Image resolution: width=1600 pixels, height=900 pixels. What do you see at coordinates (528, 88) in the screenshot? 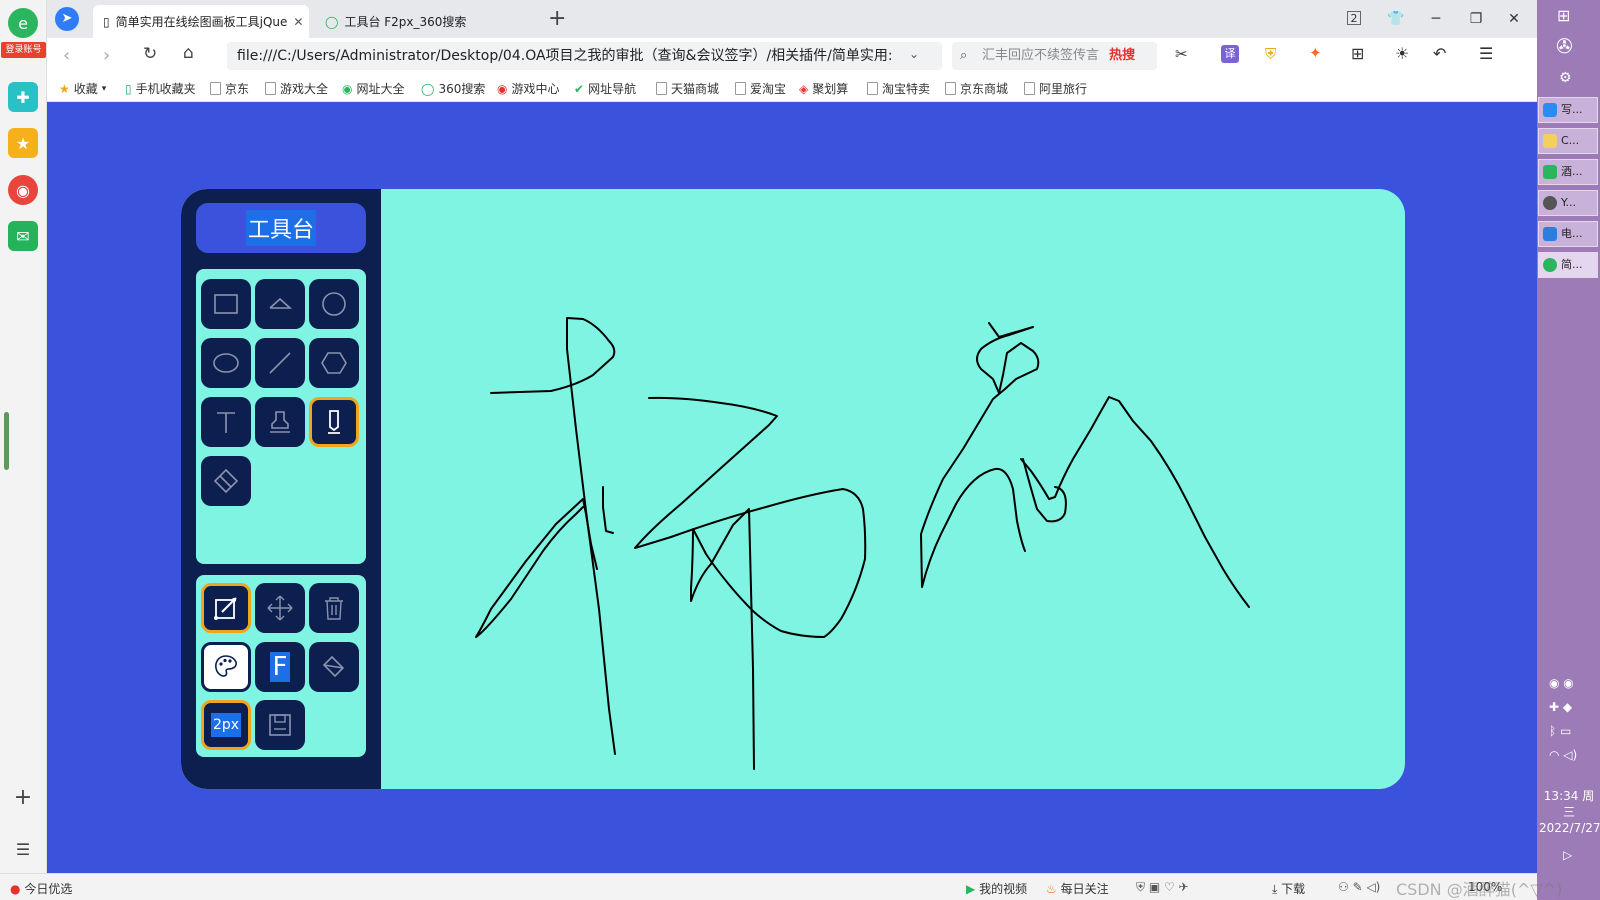
I see `bookmark-item: ◉ 游戏中心` at bounding box center [528, 88].